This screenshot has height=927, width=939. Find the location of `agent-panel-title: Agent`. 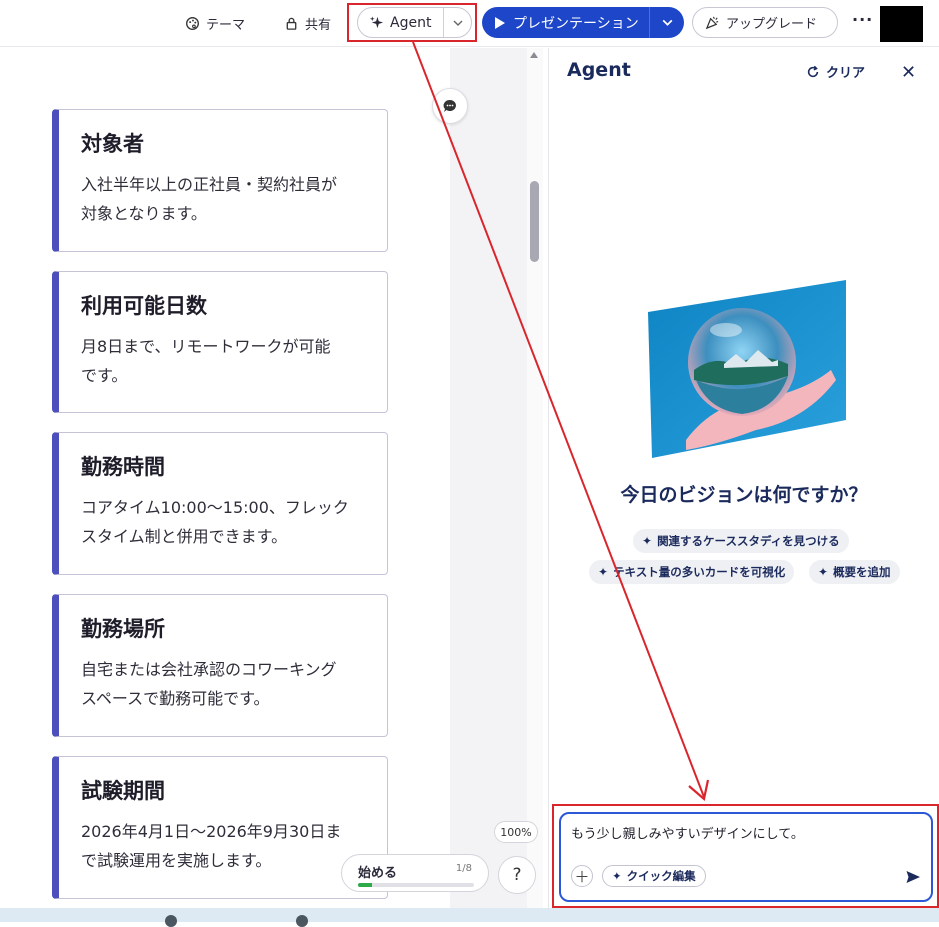

agent-panel-title: Agent is located at coordinates (599, 70).